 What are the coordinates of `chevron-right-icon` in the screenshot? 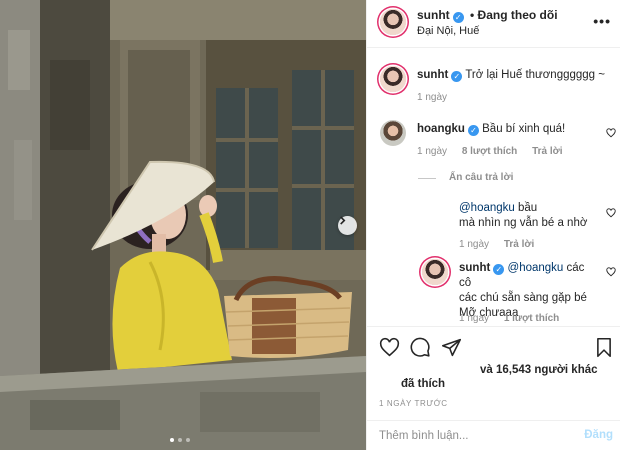 It's located at (343, 220).